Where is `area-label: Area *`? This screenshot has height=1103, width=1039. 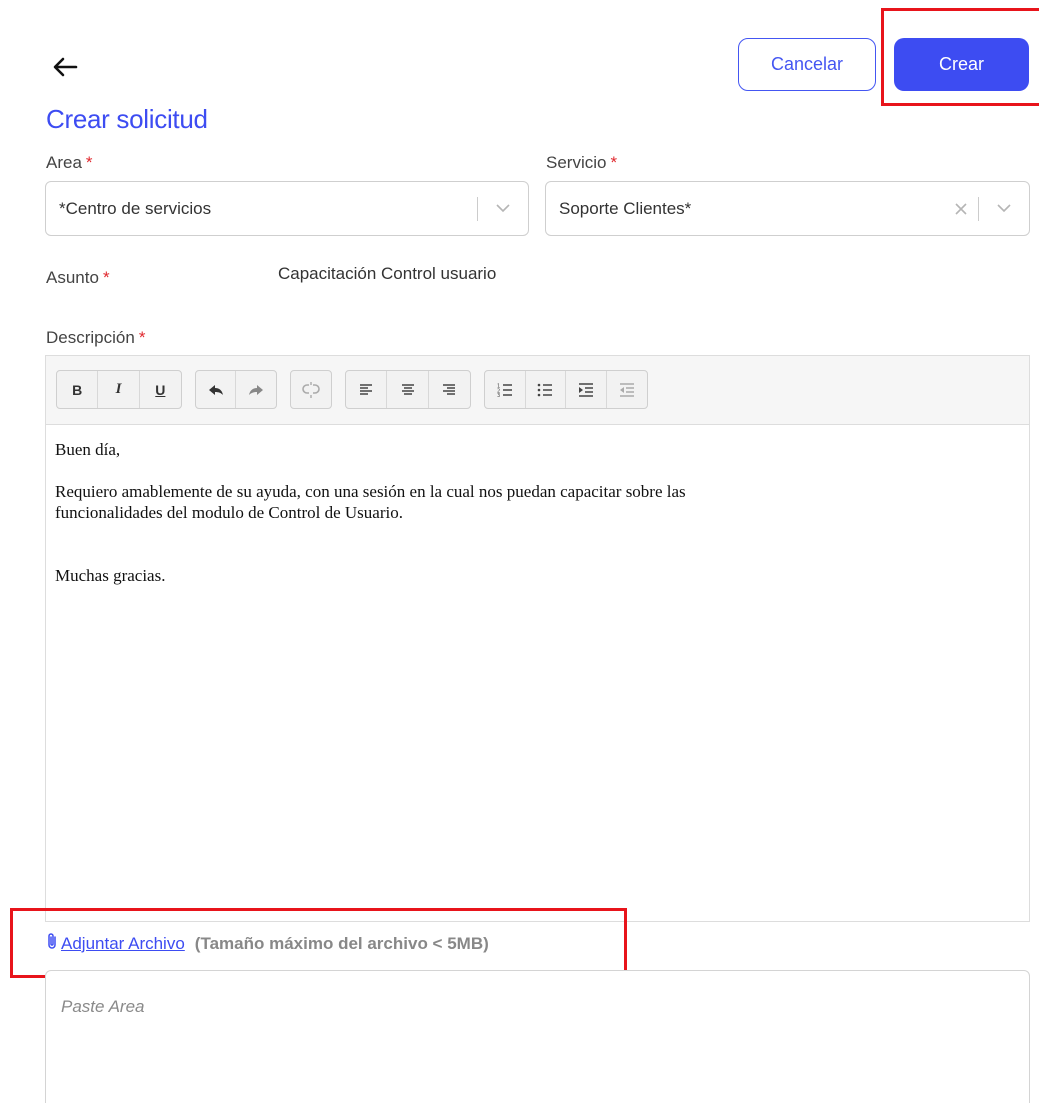 area-label: Area * is located at coordinates (69, 162).